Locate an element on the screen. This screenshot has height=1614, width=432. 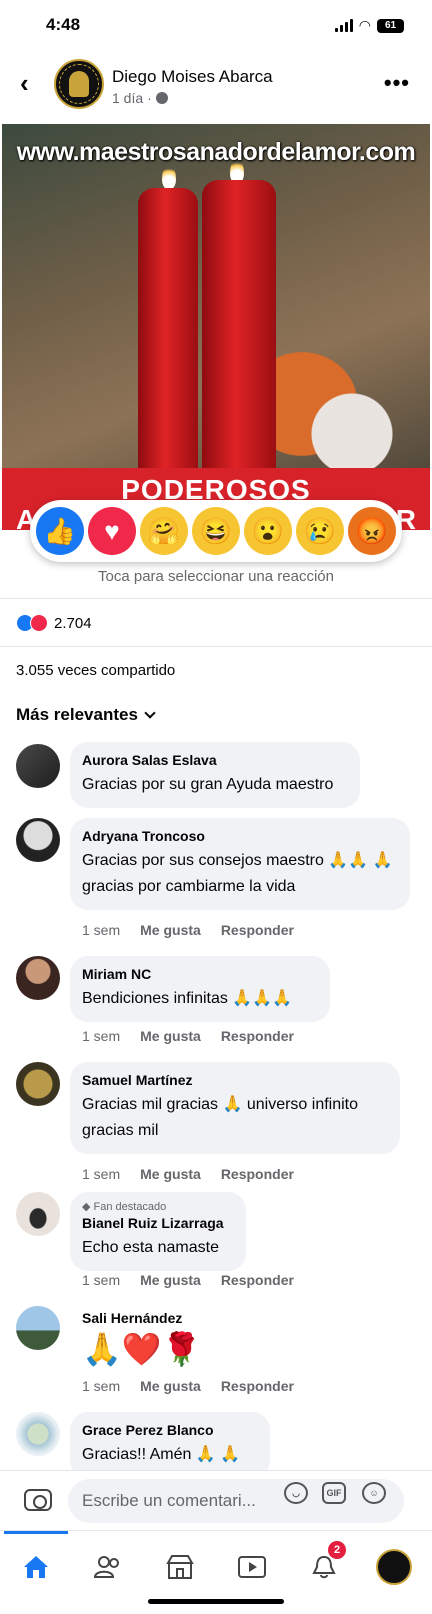
profile-menu-icon is located at coordinates (394, 1567).